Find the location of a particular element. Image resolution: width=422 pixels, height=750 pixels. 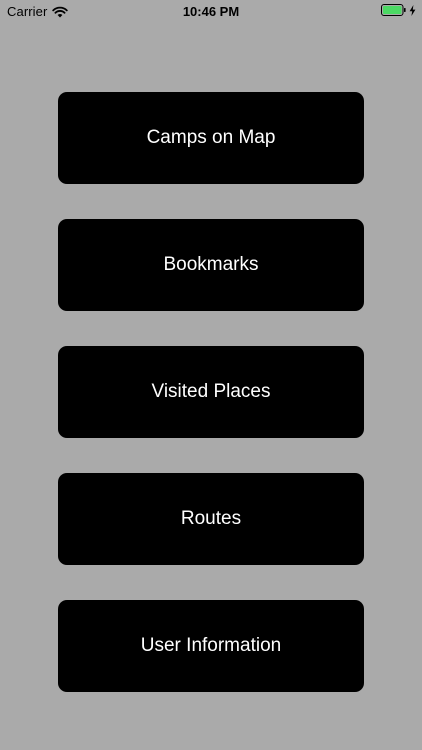

bookmarks-label: Bookmarks is located at coordinates (211, 264).